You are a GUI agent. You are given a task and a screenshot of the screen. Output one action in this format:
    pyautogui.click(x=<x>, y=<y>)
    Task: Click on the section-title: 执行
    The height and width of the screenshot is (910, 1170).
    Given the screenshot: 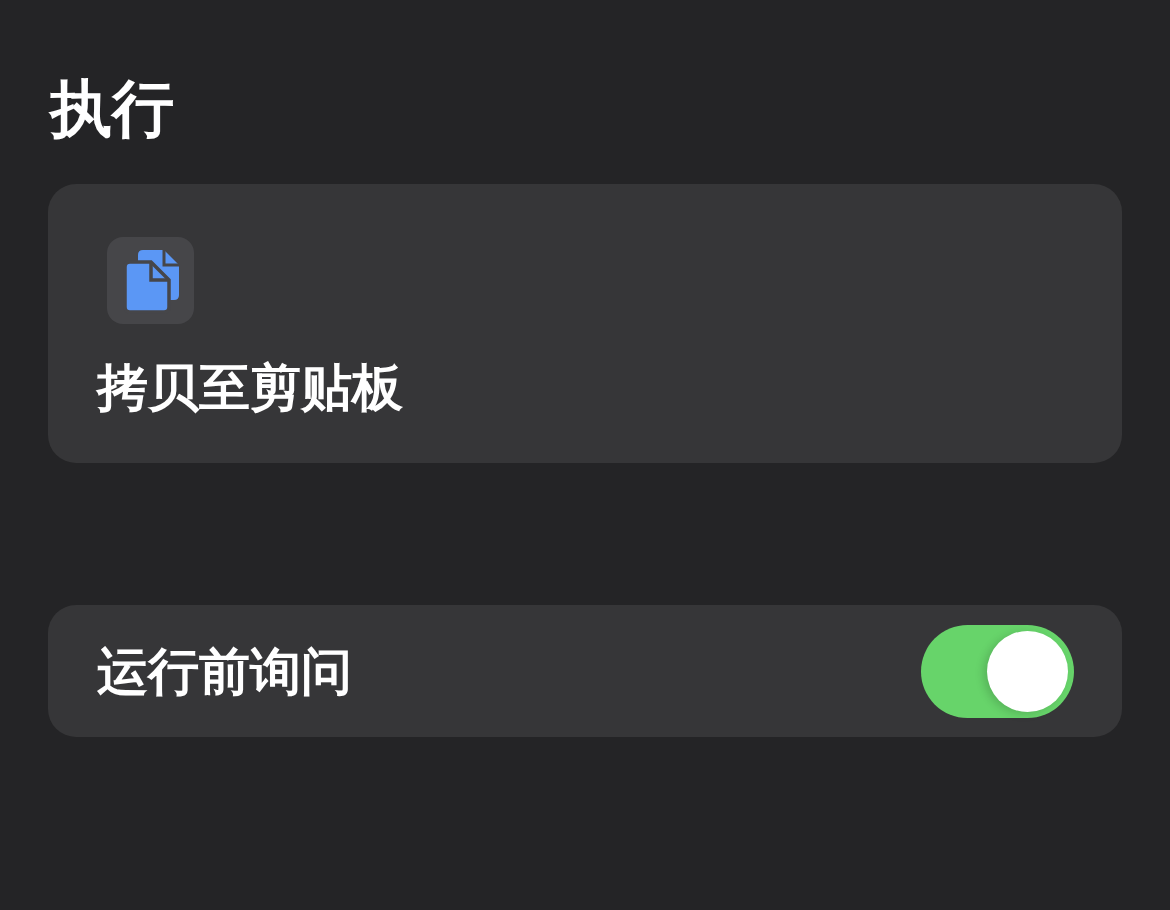 What is the action you would take?
    pyautogui.click(x=112, y=109)
    